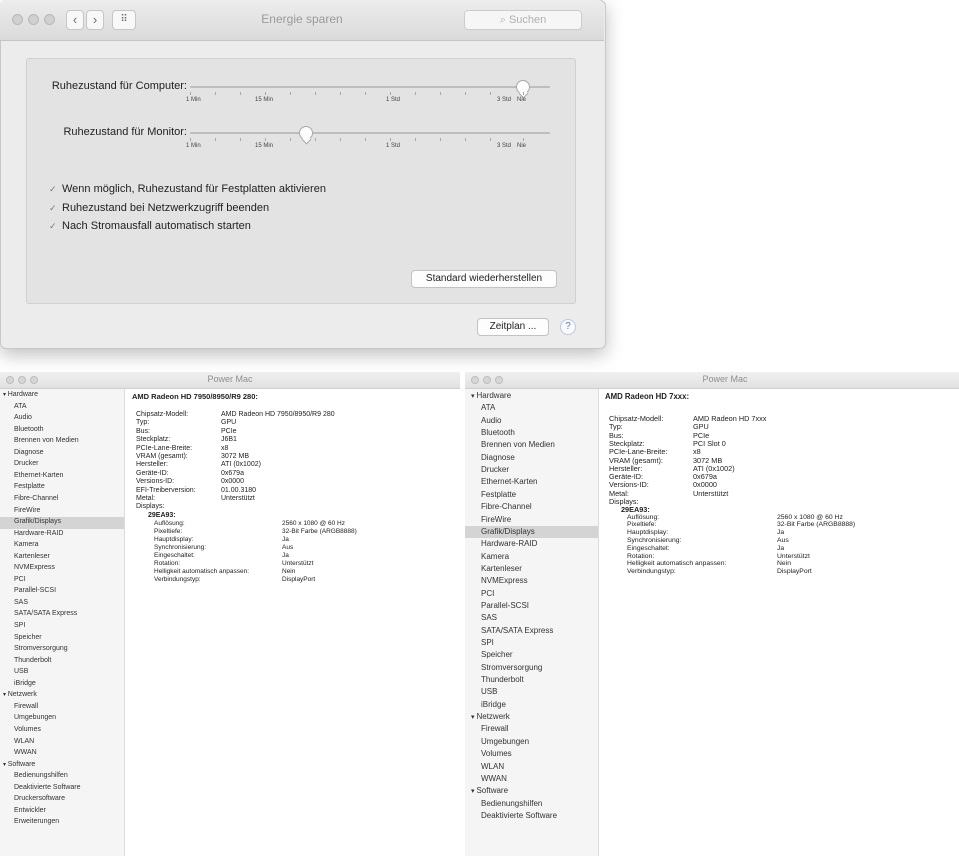 The width and height of the screenshot is (959, 856). I want to click on slider-thumb, so click(306, 133).